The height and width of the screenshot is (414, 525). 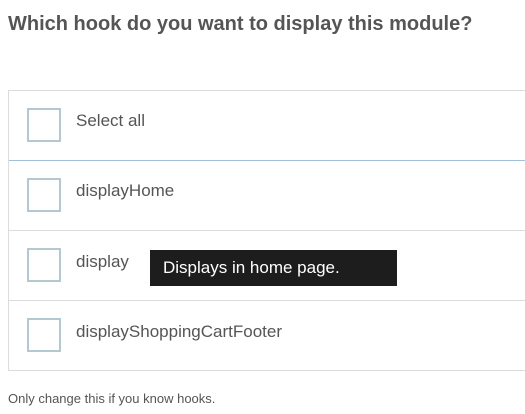 I want to click on hook-description-tooltip: Displays in home page., so click(x=273, y=268).